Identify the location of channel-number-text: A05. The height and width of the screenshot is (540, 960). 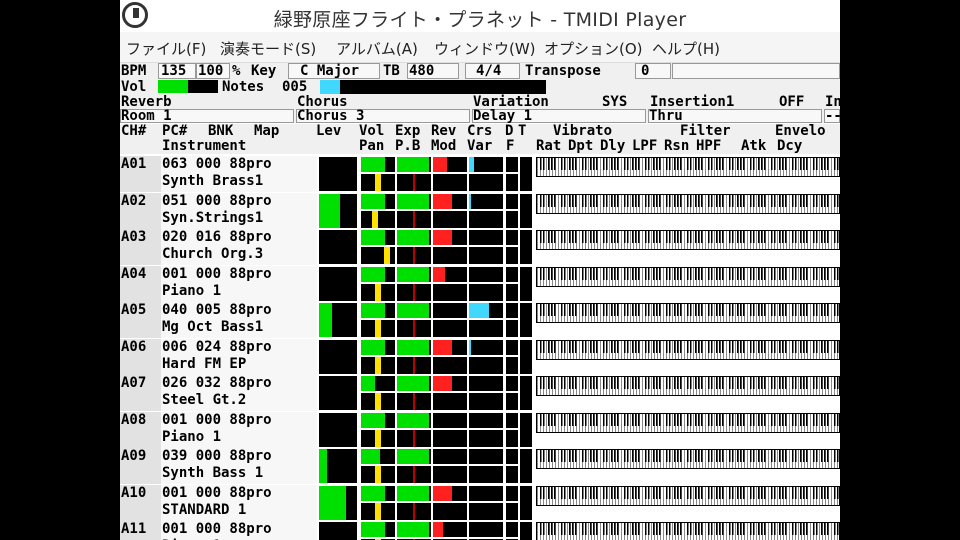
(134, 310).